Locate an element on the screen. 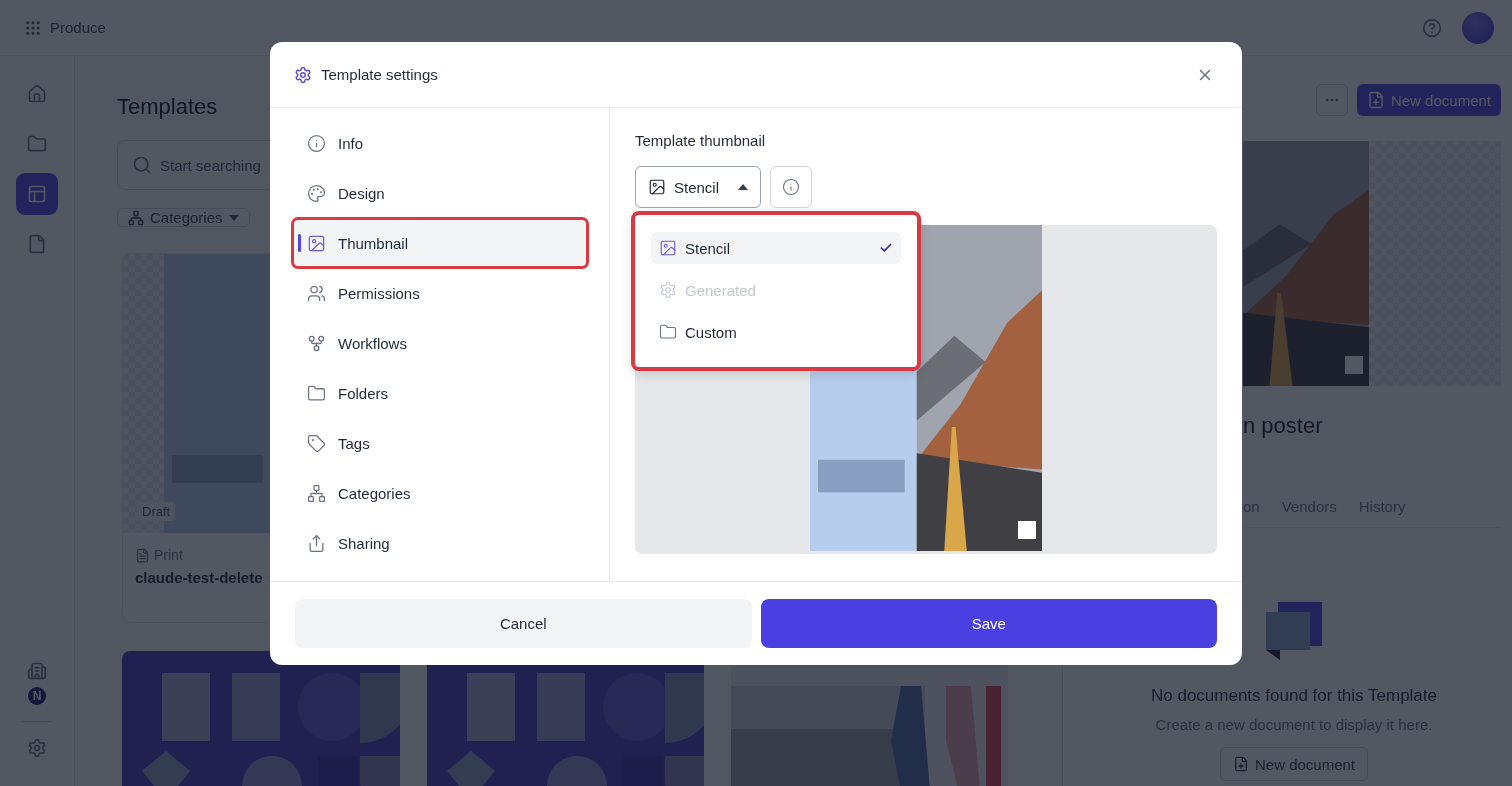  settings-nav-item: Design is located at coordinates (440, 193).